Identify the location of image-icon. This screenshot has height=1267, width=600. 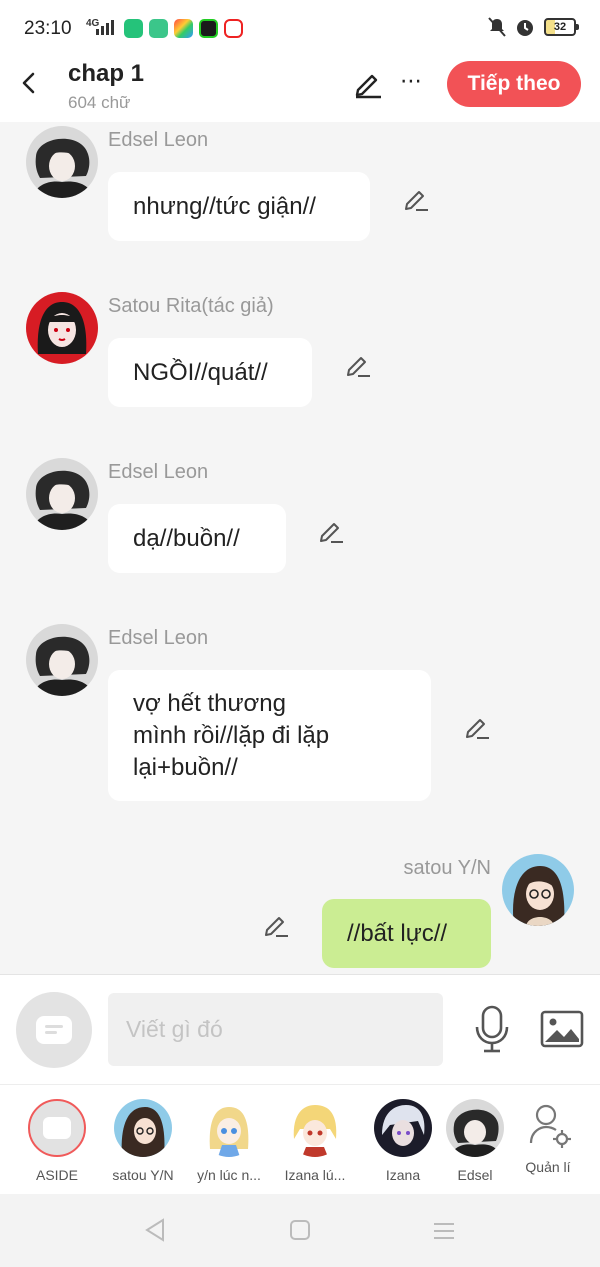
(562, 1029).